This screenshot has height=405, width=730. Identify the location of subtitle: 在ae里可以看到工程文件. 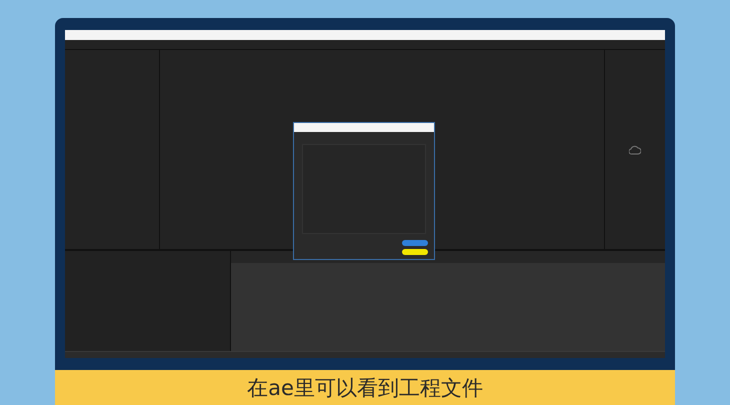
(365, 388).